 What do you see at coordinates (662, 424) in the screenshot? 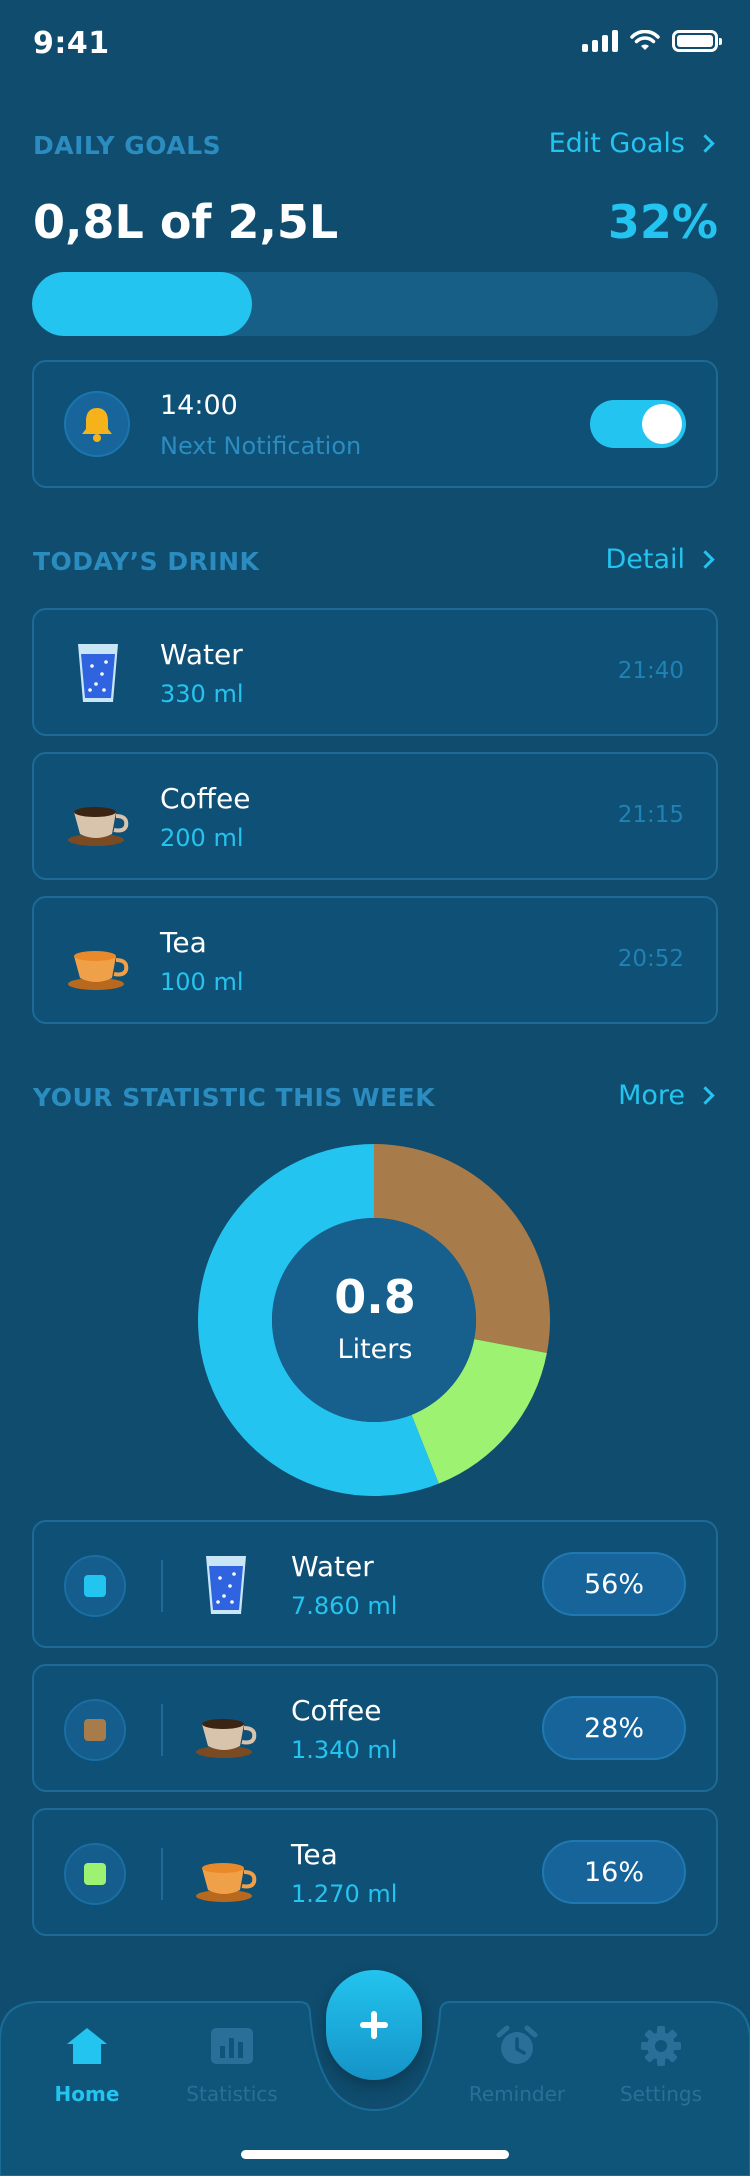
I see `toggle-knob` at bounding box center [662, 424].